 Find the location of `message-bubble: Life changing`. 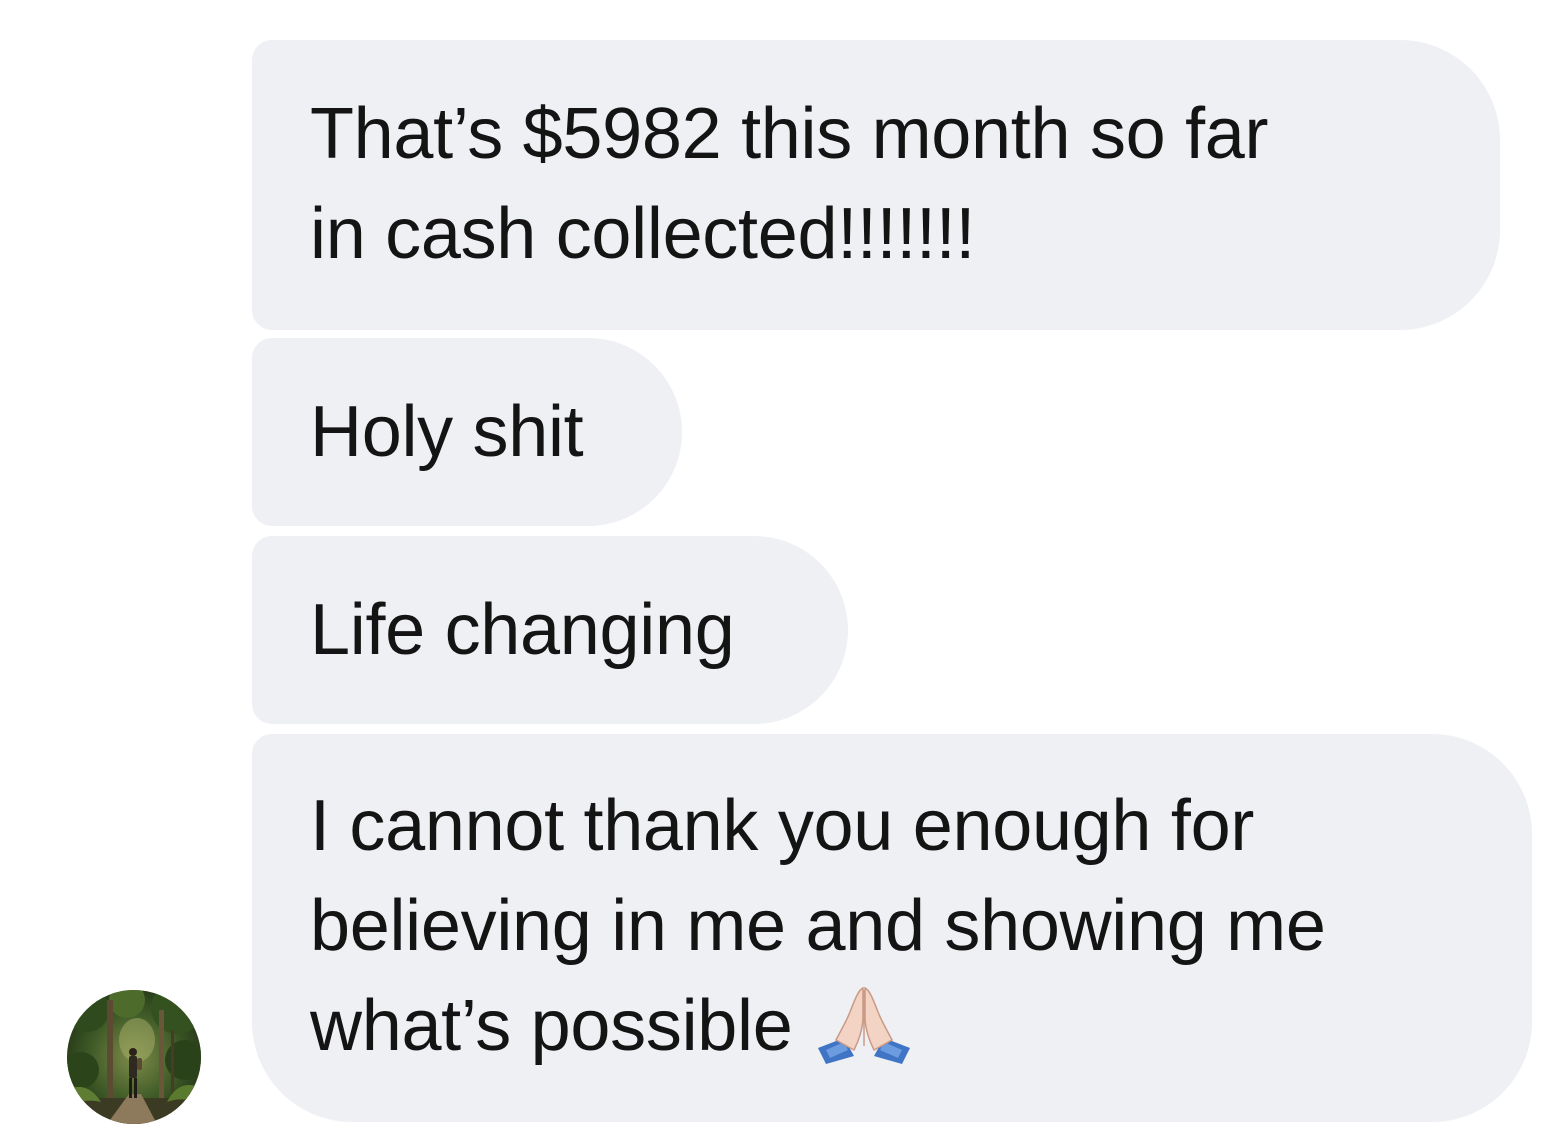

message-bubble: Life changing is located at coordinates (550, 630).